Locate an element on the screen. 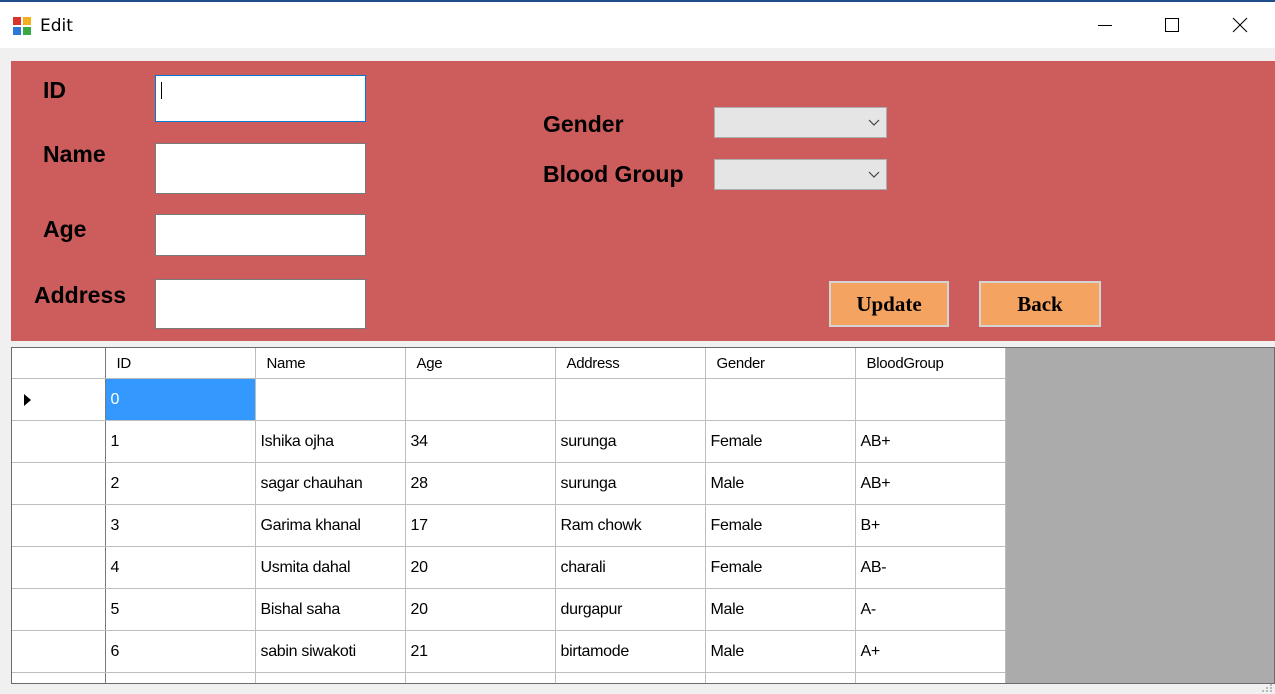  window-title: Edit is located at coordinates (56, 26).